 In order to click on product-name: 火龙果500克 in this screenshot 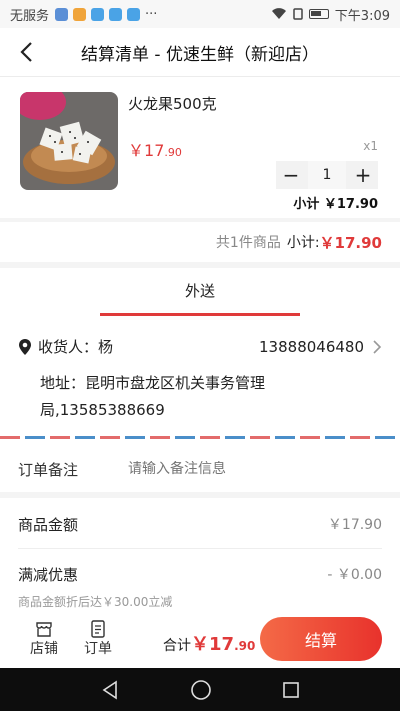, I will do `click(172, 104)`.